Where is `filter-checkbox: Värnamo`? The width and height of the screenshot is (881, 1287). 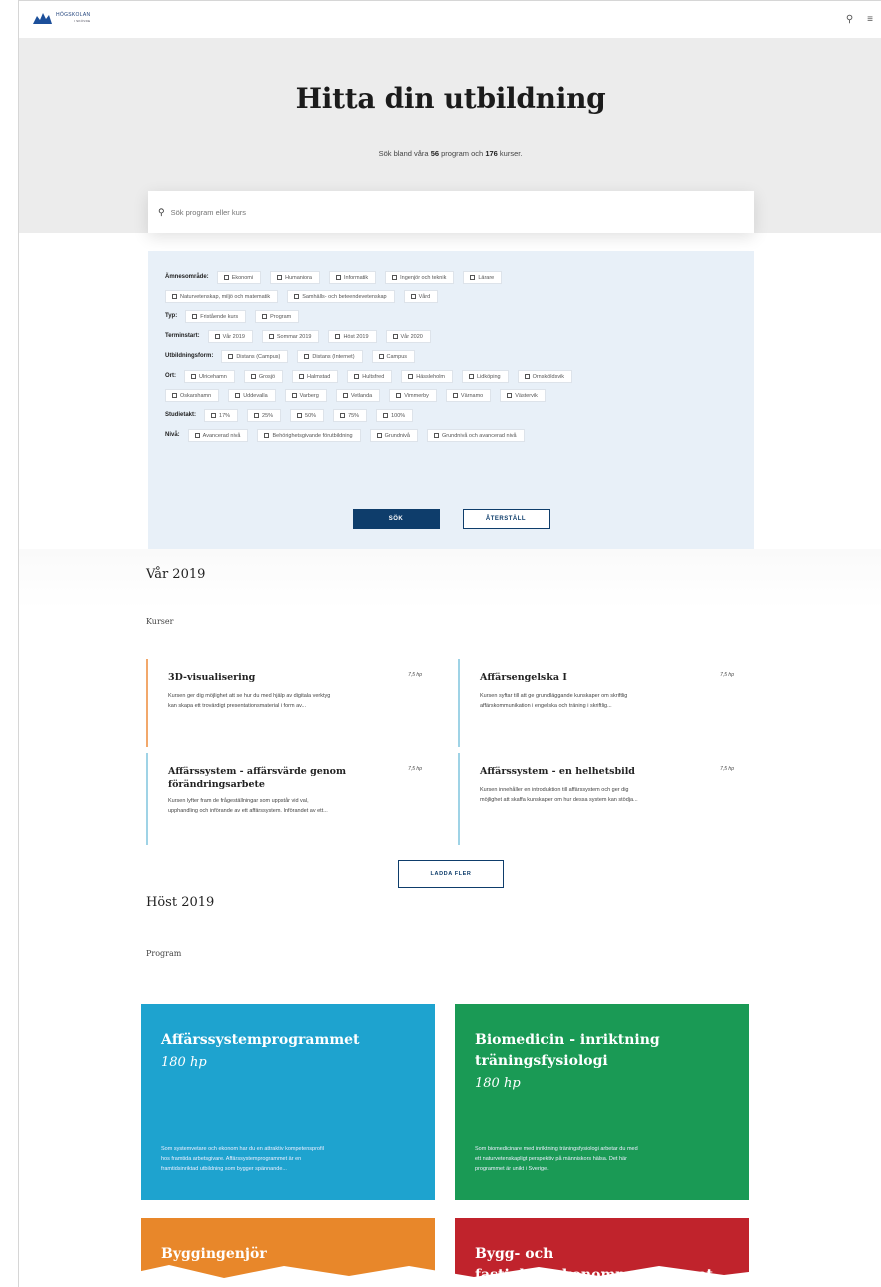 filter-checkbox: Värnamo is located at coordinates (468, 395).